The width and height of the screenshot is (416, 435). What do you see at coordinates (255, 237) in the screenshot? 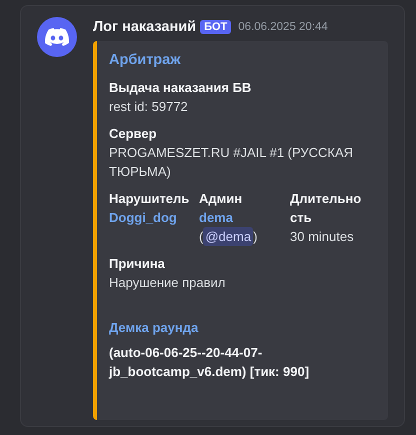
I see `parenthesis: )` at bounding box center [255, 237].